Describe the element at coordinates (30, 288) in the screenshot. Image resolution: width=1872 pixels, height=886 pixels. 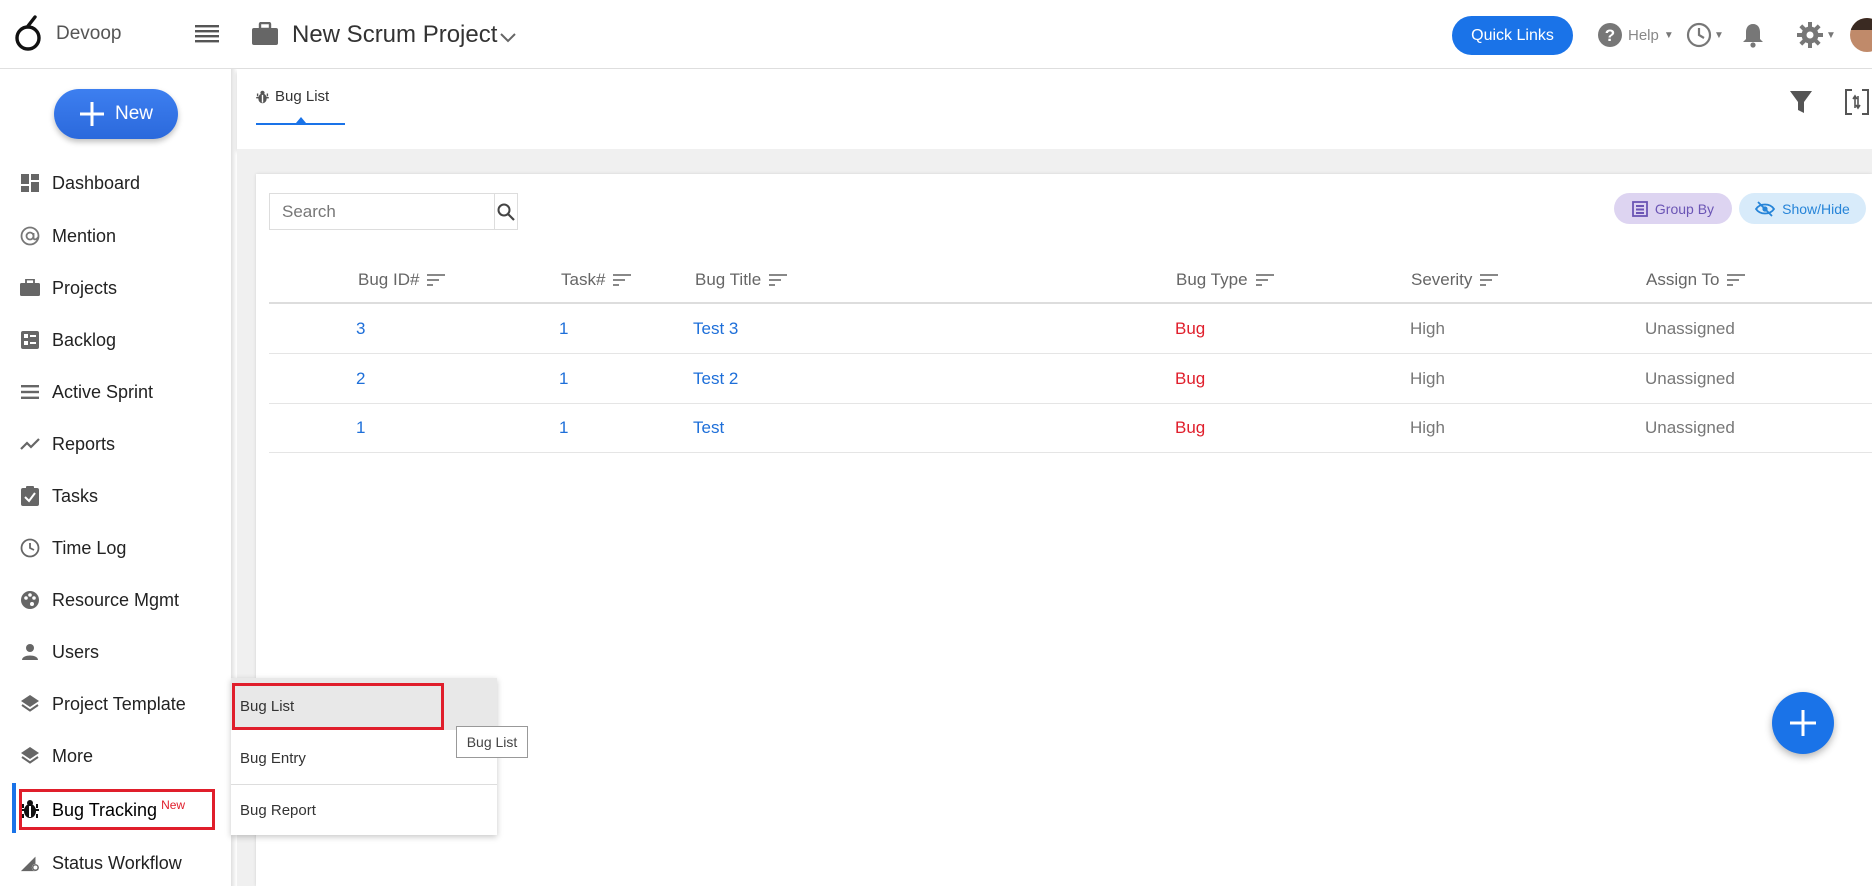
I see `briefcase-icon` at that location.